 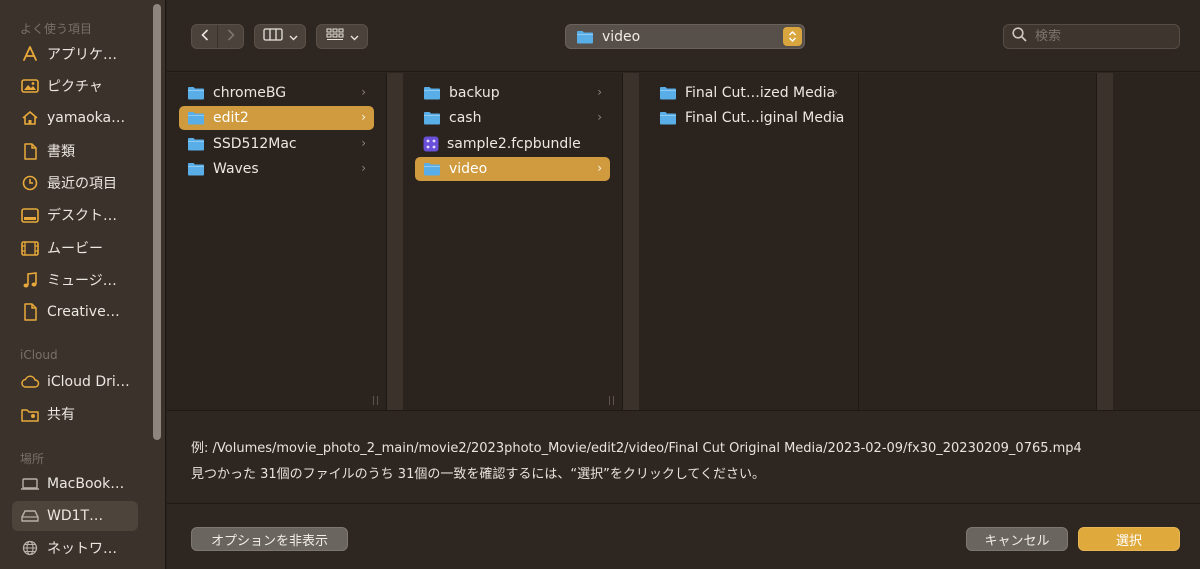 What do you see at coordinates (32, 459) in the screenshot?
I see `section-locations: 場所` at bounding box center [32, 459].